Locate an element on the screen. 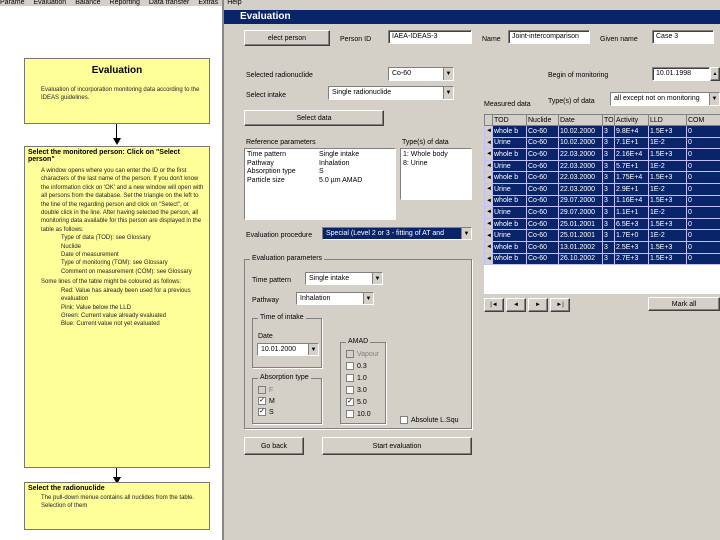 This screenshot has height=540, width=720. absolute-lsq-checkbox: Absolute L.Squ is located at coordinates (429, 420).